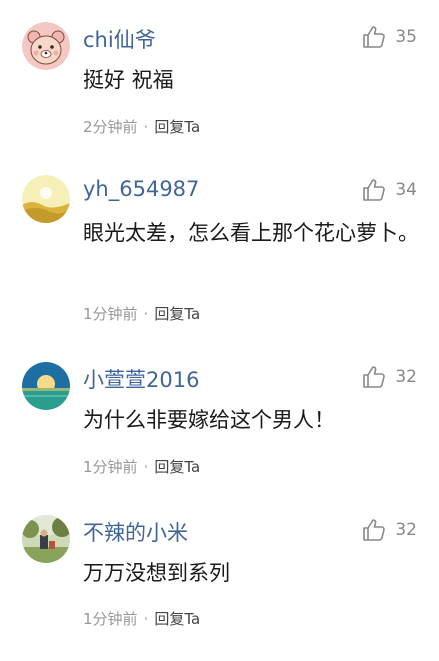 The height and width of the screenshot is (661, 439). What do you see at coordinates (389, 37) in the screenshot?
I see `like-button: 35` at bounding box center [389, 37].